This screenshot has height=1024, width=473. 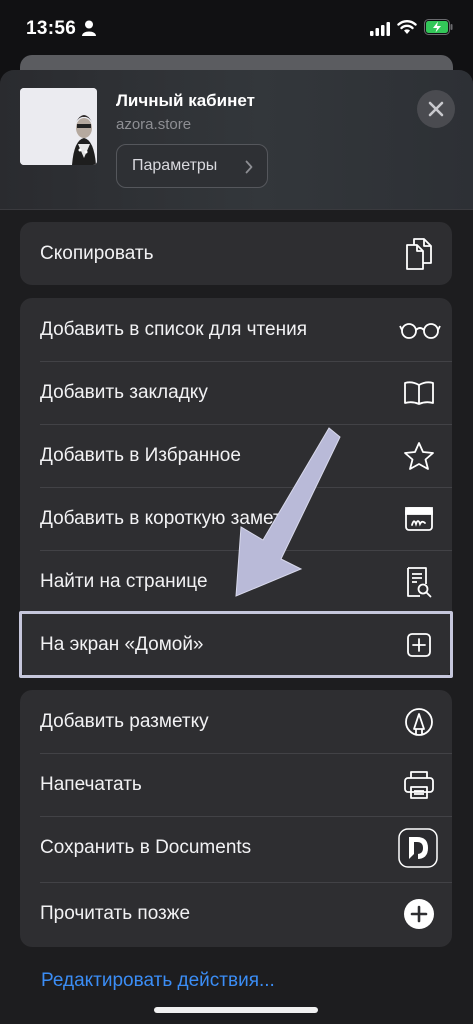 I want to click on close-icon, so click(x=436, y=109).